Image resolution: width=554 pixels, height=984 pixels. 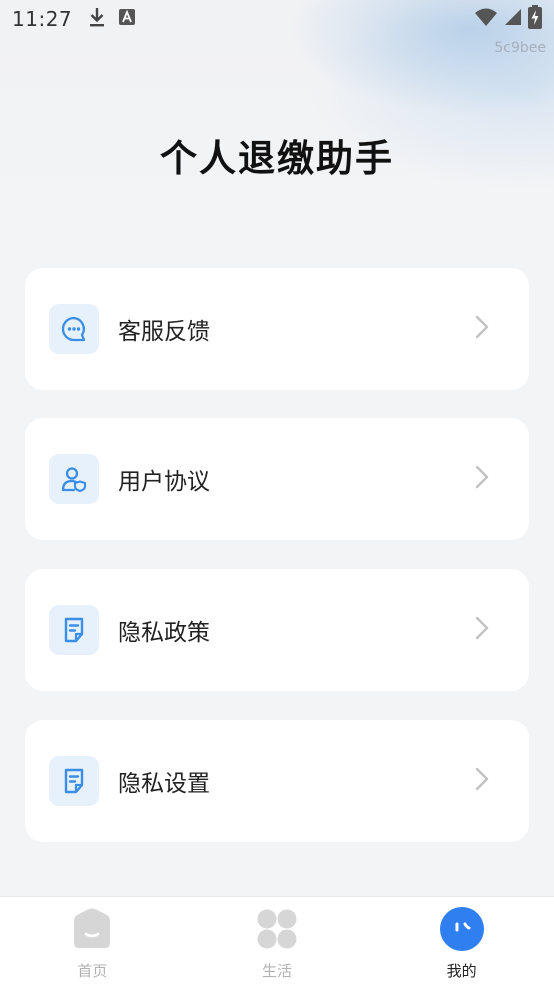 I want to click on menu-item-label: 用户协议, so click(x=164, y=482).